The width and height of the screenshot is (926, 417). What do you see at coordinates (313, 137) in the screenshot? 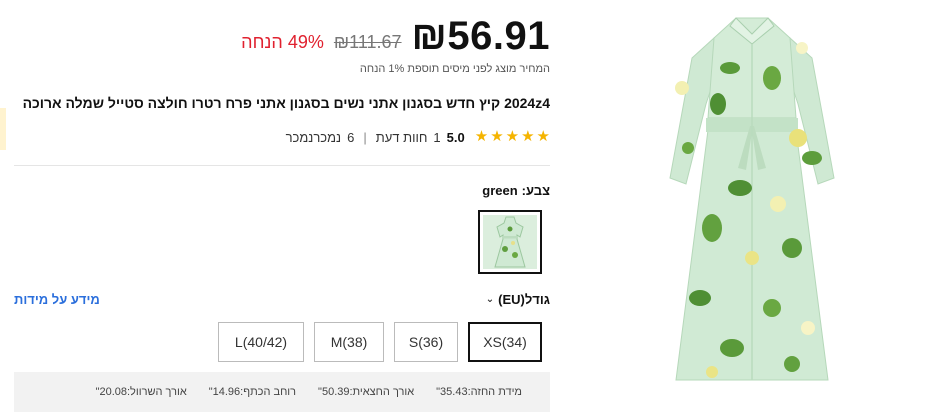
I see `sold-label: נמכרנמכר` at bounding box center [313, 137].